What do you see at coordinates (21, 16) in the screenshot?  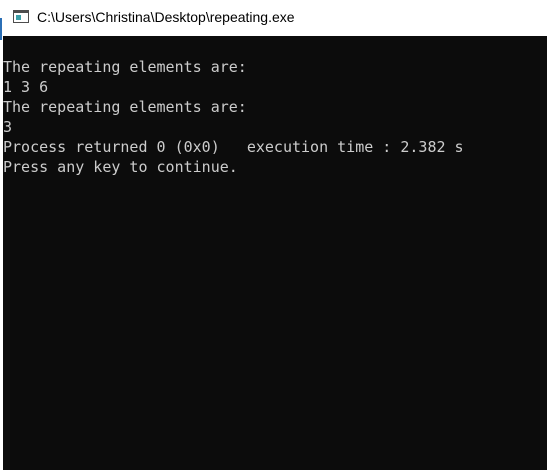 I see `console-app-icon` at bounding box center [21, 16].